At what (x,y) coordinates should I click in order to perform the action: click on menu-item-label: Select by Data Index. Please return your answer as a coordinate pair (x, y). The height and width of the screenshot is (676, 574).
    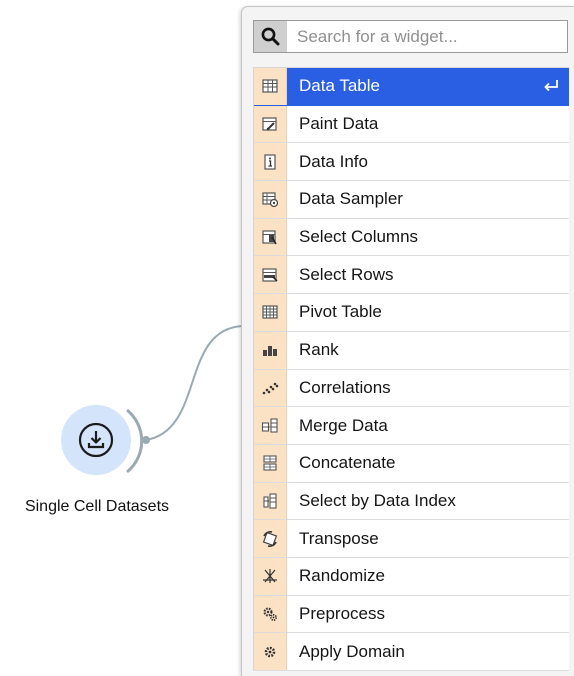
    Looking at the image, I should click on (377, 500).